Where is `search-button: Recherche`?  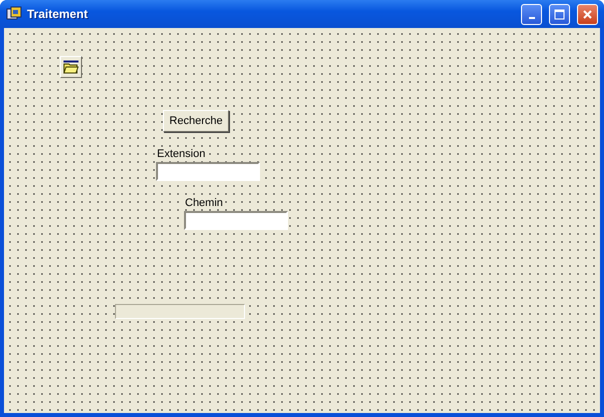
search-button: Recherche is located at coordinates (196, 121).